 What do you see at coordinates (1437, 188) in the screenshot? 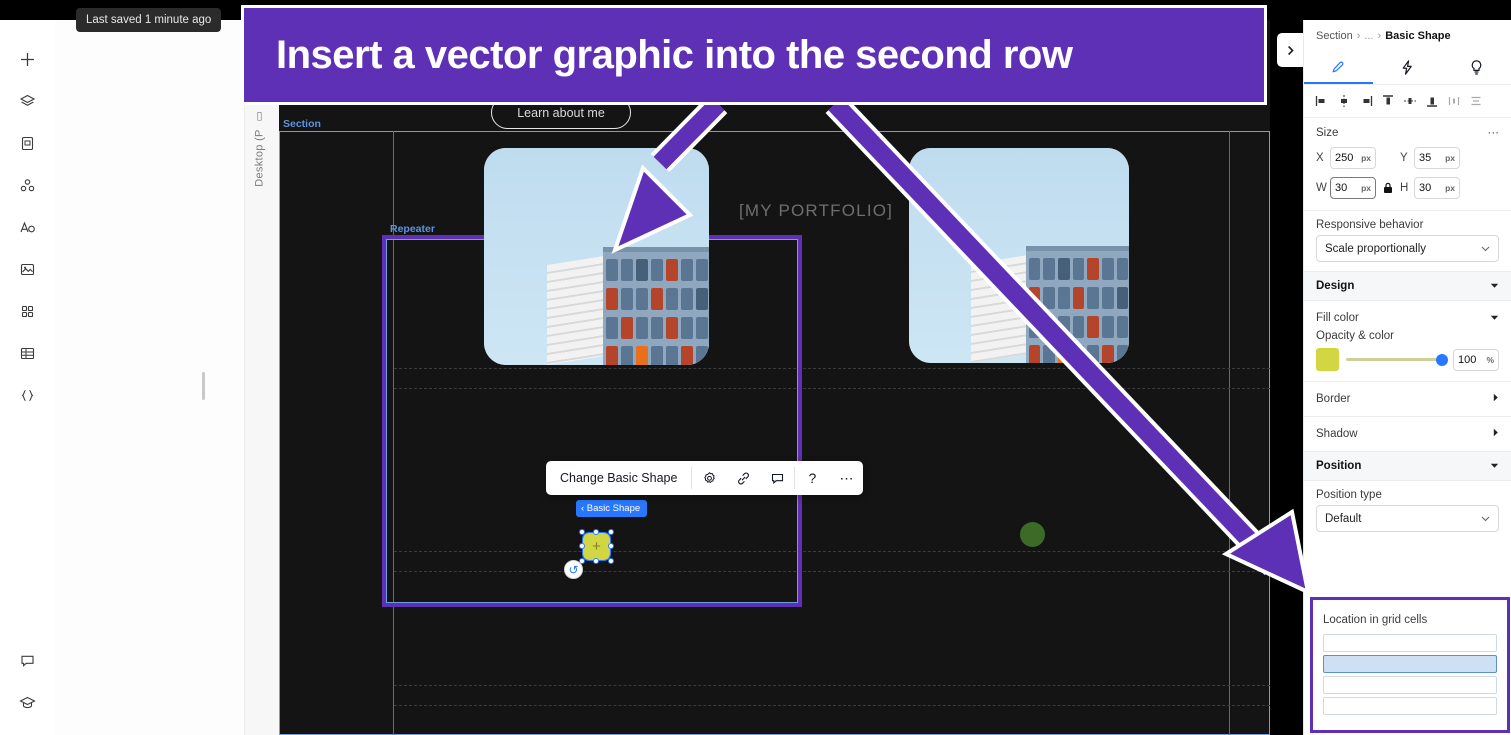
I see `h-input: 30 px` at bounding box center [1437, 188].